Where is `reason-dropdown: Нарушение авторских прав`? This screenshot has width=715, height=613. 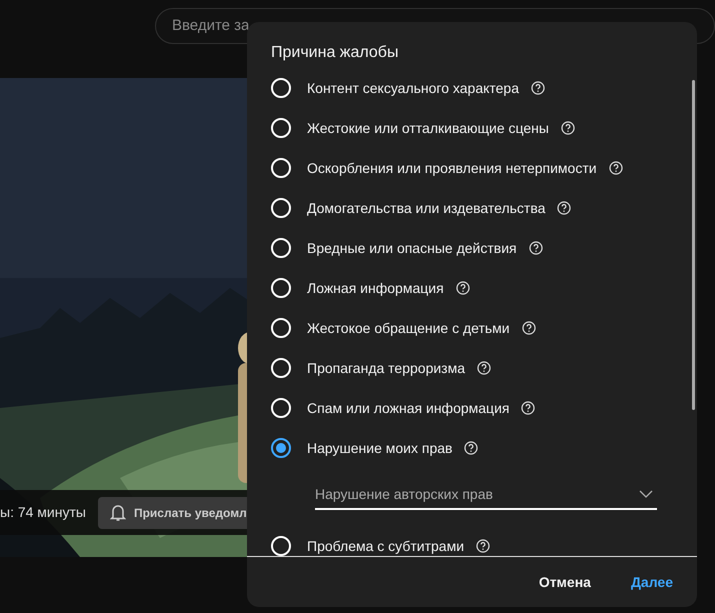 reason-dropdown: Нарушение авторских прав is located at coordinates (486, 497).